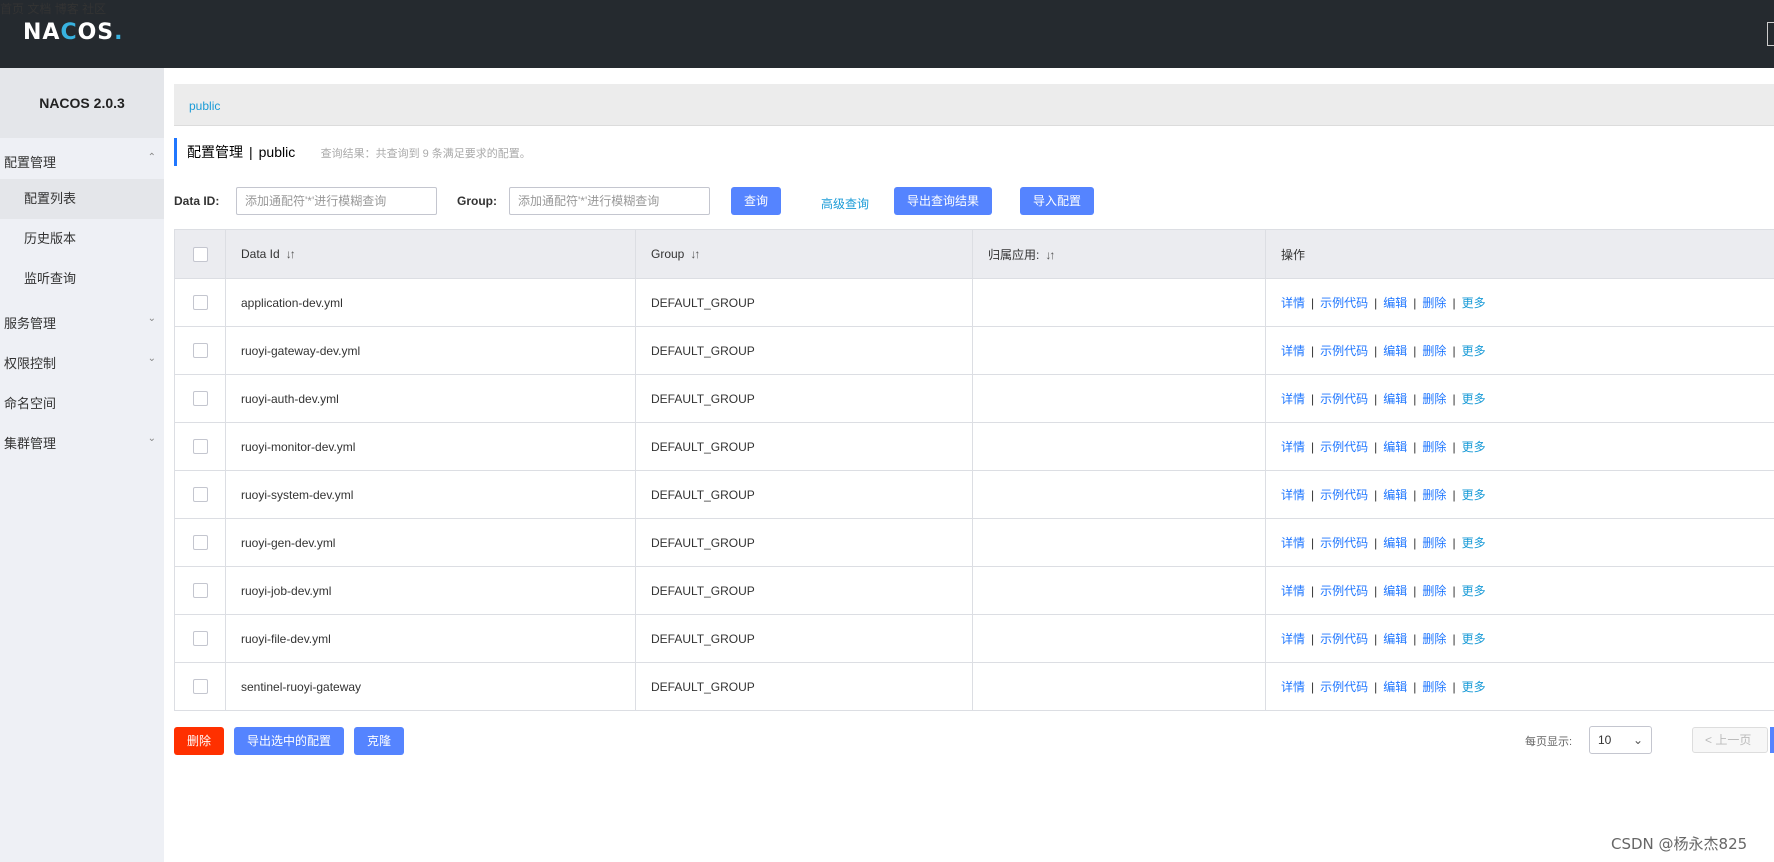  What do you see at coordinates (845, 203) in the screenshot?
I see `advanced-query-link: 高级查询` at bounding box center [845, 203].